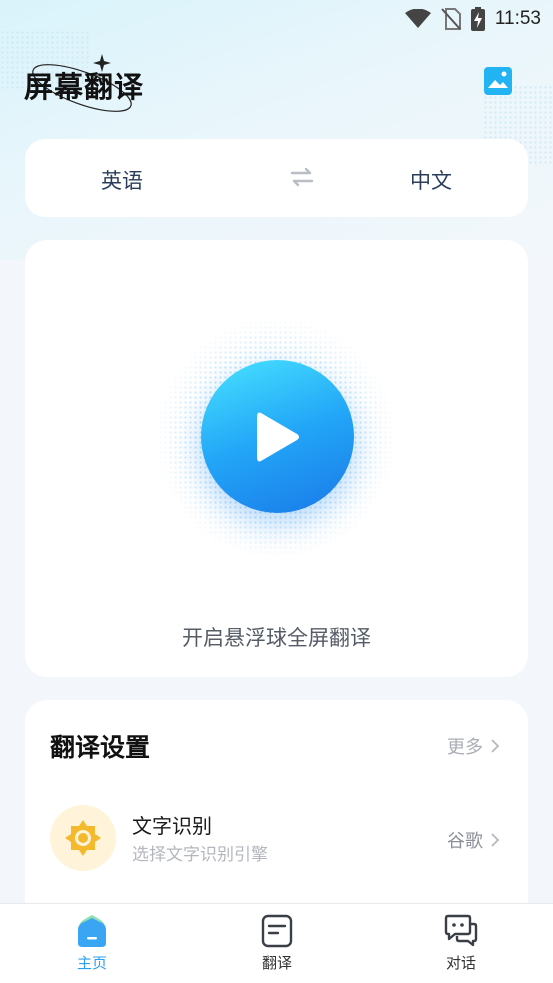  What do you see at coordinates (83, 838) in the screenshot?
I see `ocr-icon` at bounding box center [83, 838].